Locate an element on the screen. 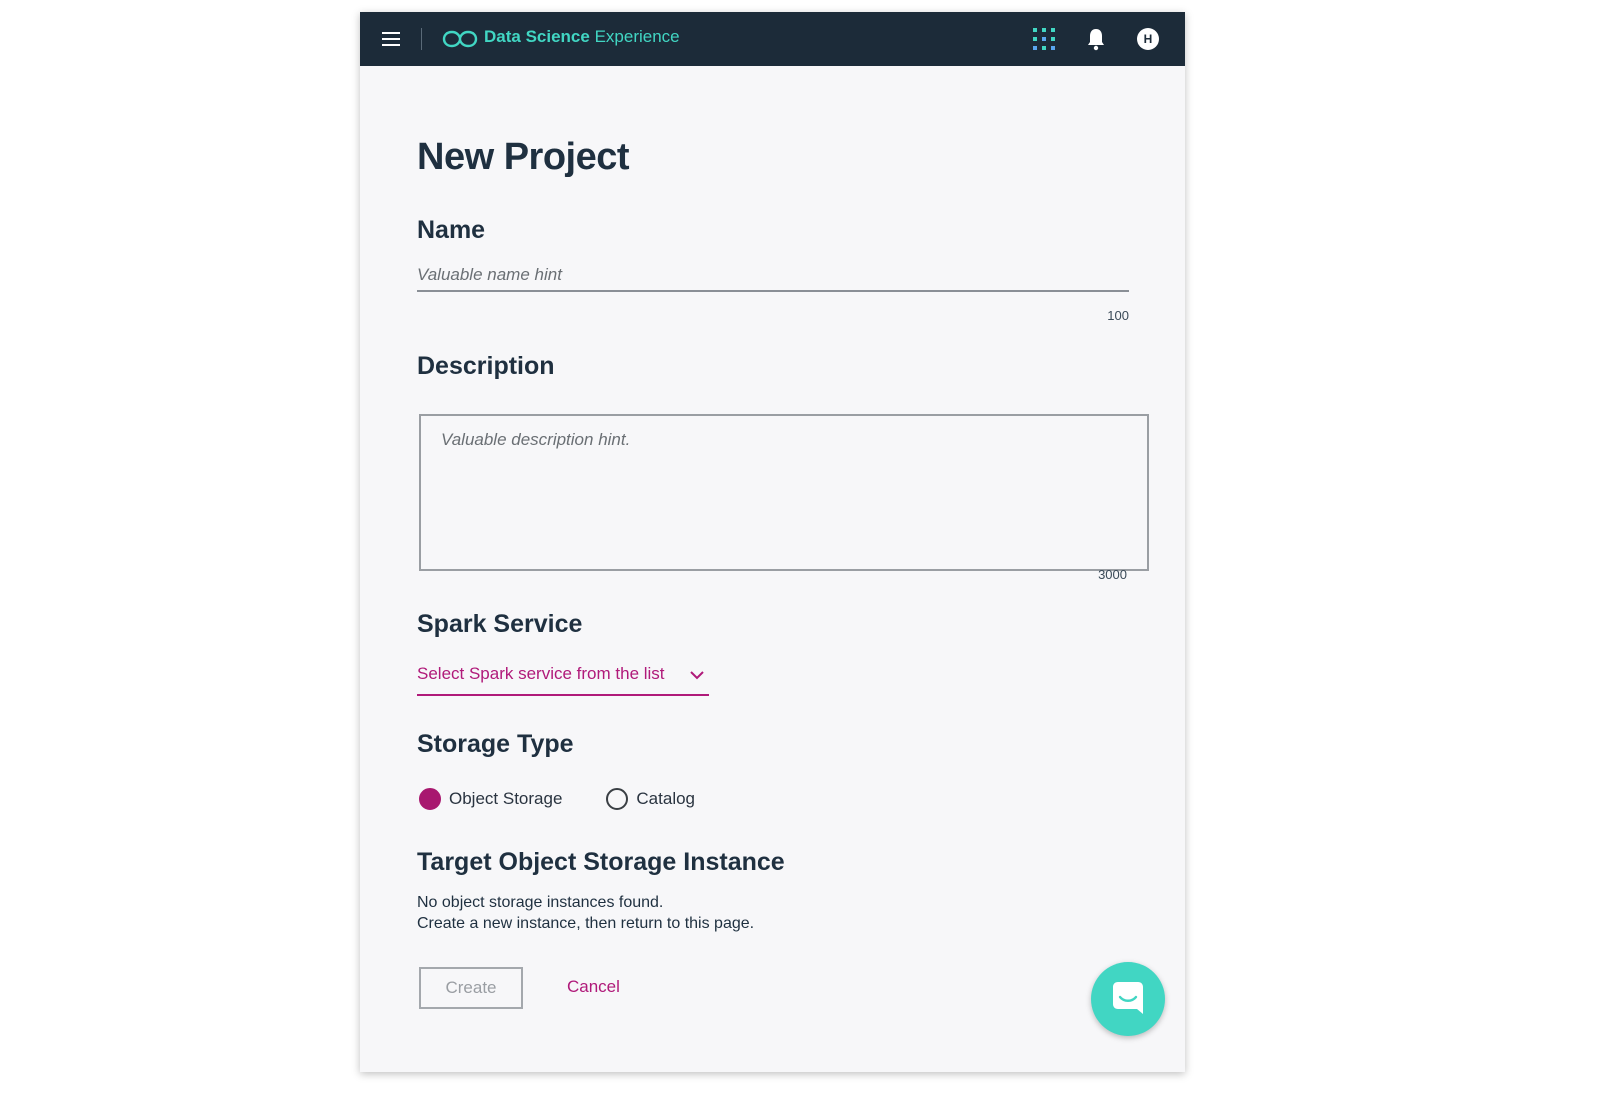  grid-apps-icon is located at coordinates (1044, 39).